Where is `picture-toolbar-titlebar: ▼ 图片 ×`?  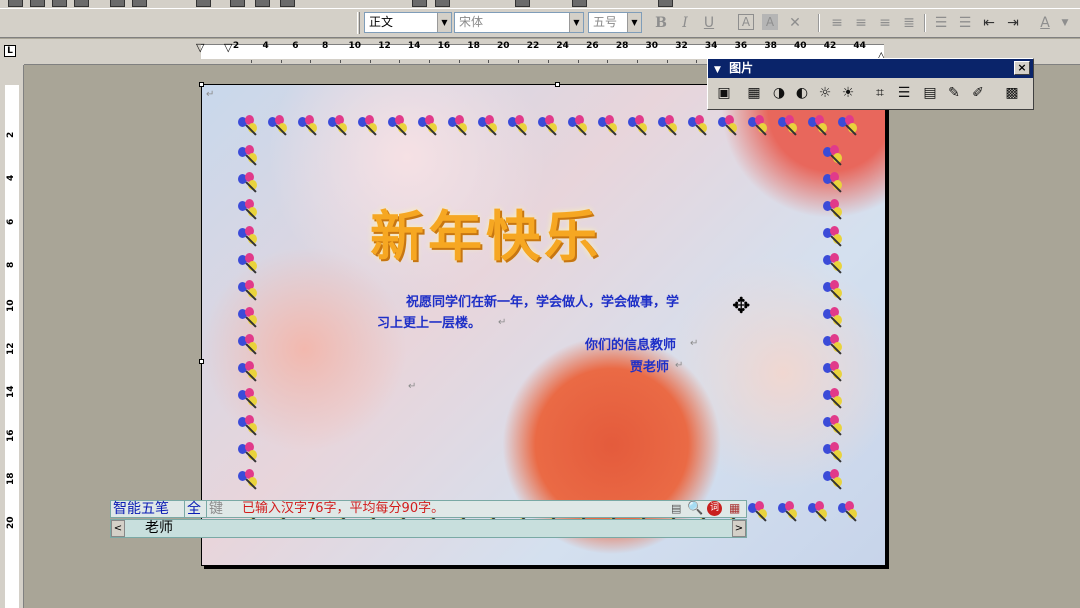
picture-toolbar-titlebar: ▼ 图片 × is located at coordinates (870, 68).